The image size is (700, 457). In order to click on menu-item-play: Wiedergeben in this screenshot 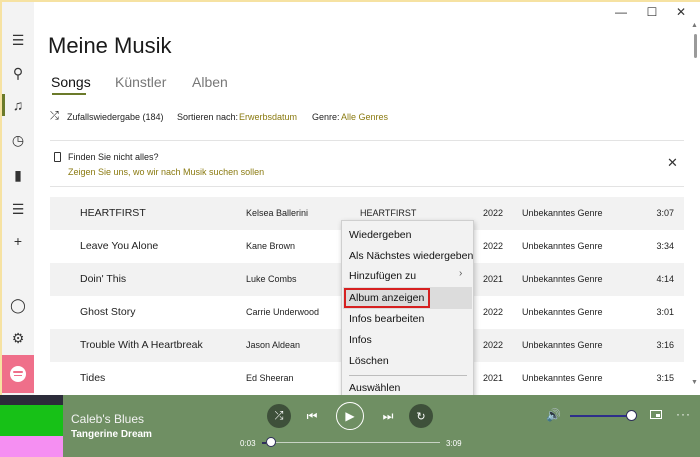, I will do `click(380, 235)`.